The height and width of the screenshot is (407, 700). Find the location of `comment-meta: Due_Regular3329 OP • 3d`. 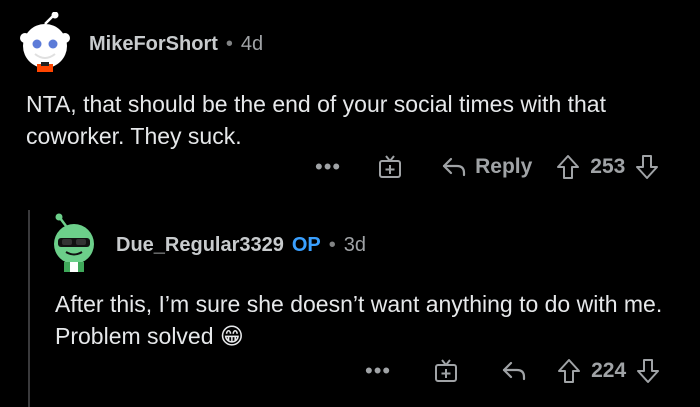

comment-meta: Due_Regular3329 OP • 3d is located at coordinates (241, 245).